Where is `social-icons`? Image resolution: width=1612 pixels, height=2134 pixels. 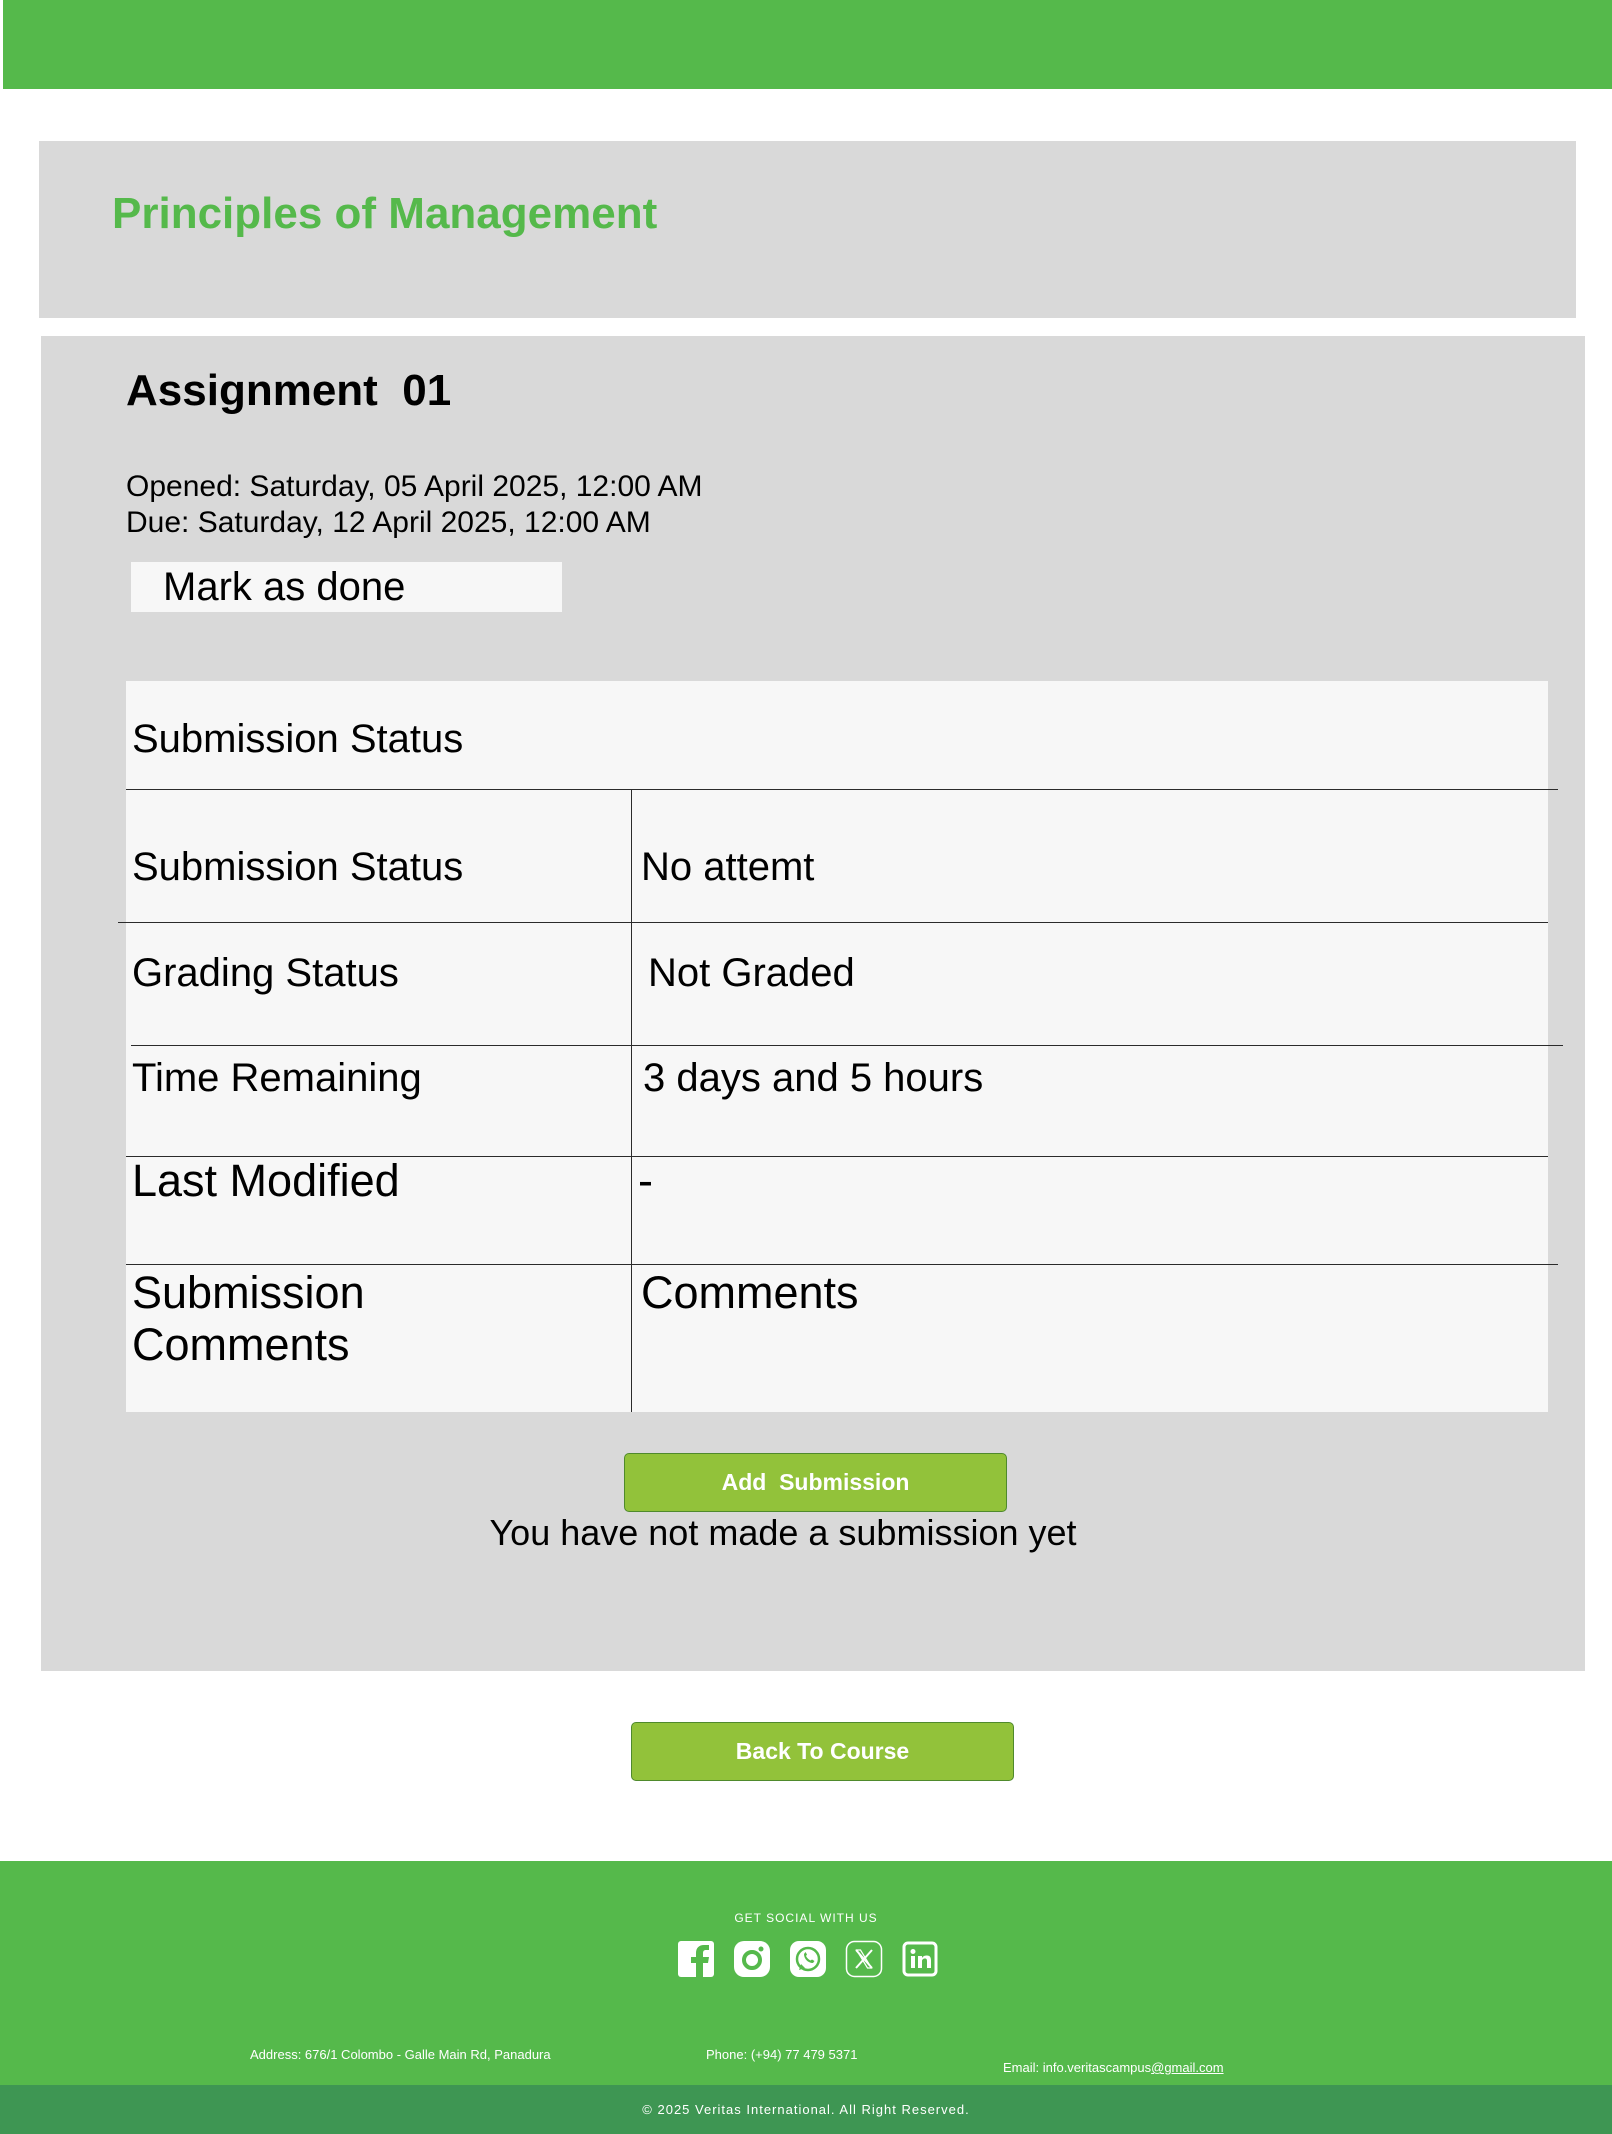
social-icons is located at coordinates (806, 1959).